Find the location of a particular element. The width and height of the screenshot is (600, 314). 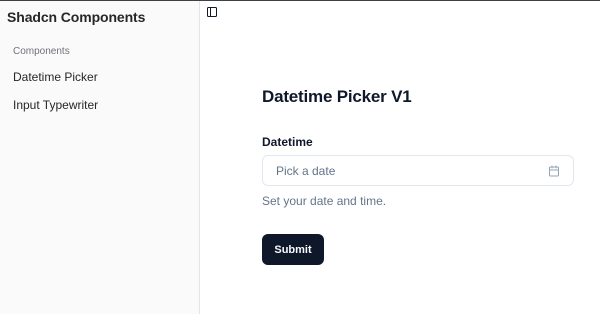

sidebar-item-datetime-picker: Datetime Picker is located at coordinates (99, 80).